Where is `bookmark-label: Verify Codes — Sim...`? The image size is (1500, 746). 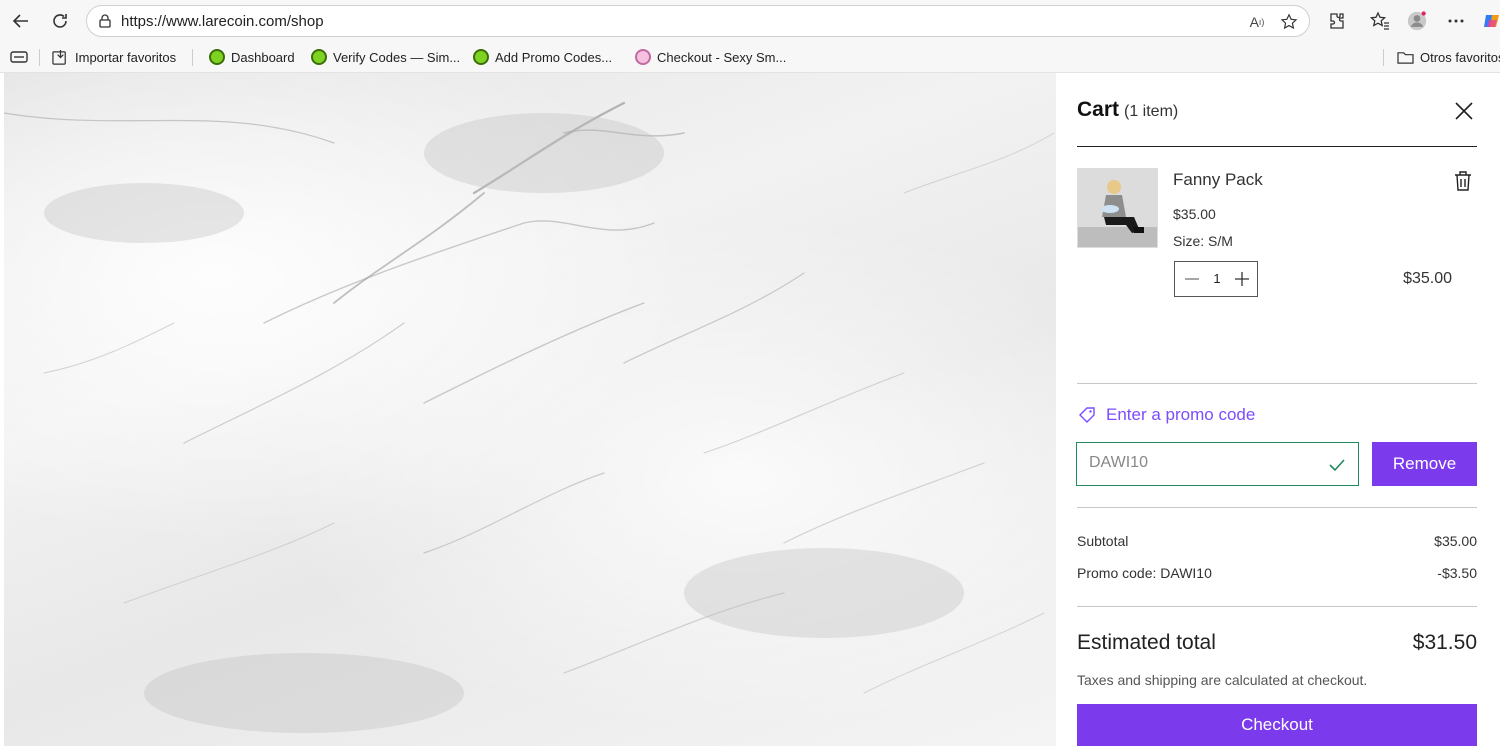 bookmark-label: Verify Codes — Sim... is located at coordinates (397, 57).